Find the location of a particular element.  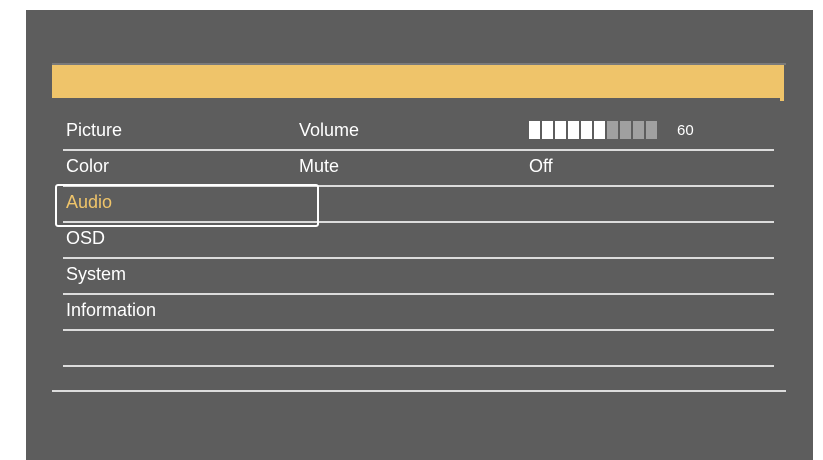

category-label: OSD is located at coordinates (86, 238).